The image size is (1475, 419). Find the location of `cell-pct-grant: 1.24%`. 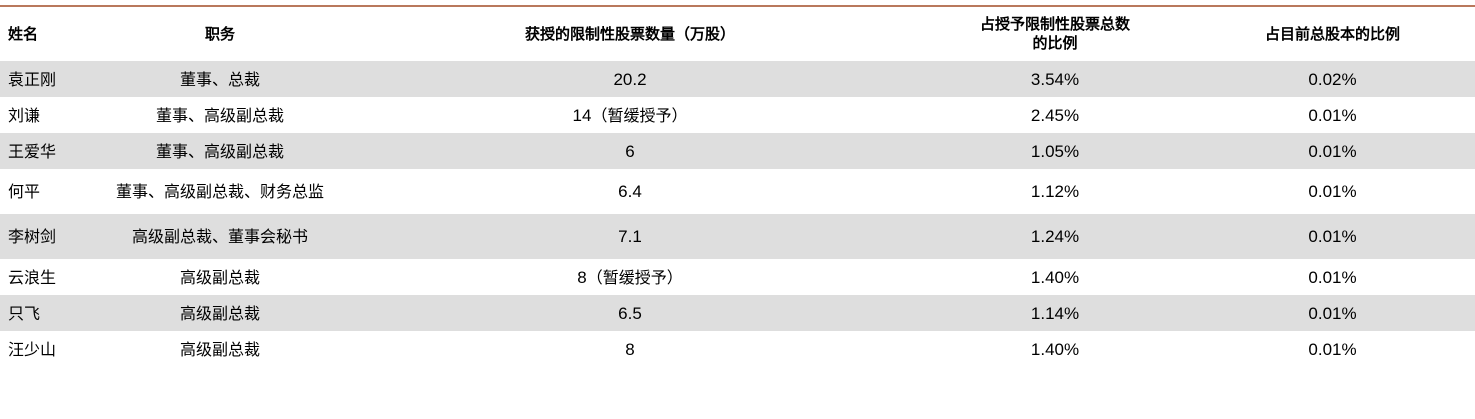

cell-pct-grant: 1.24% is located at coordinates (1055, 236).